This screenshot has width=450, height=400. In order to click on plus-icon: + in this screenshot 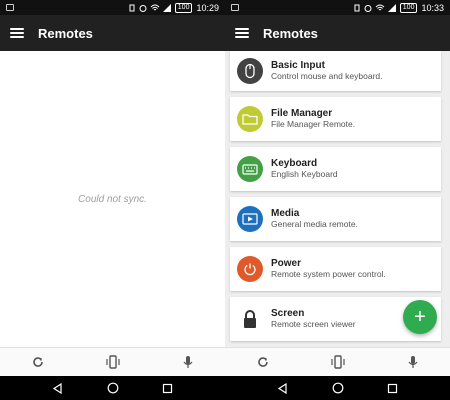, I will do `click(420, 317)`.